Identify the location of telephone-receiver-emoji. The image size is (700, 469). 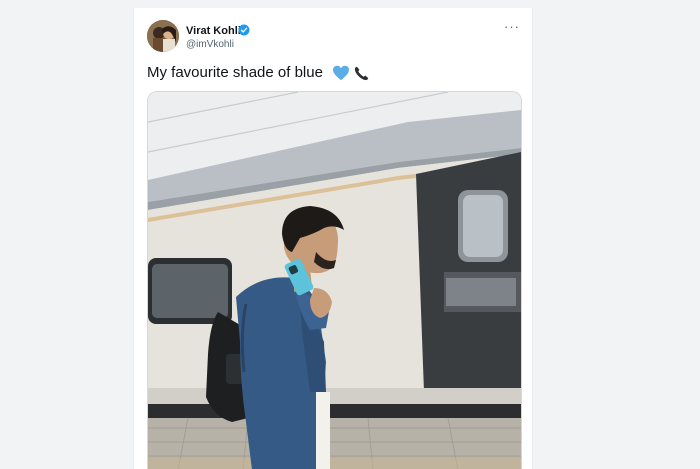
(361, 73).